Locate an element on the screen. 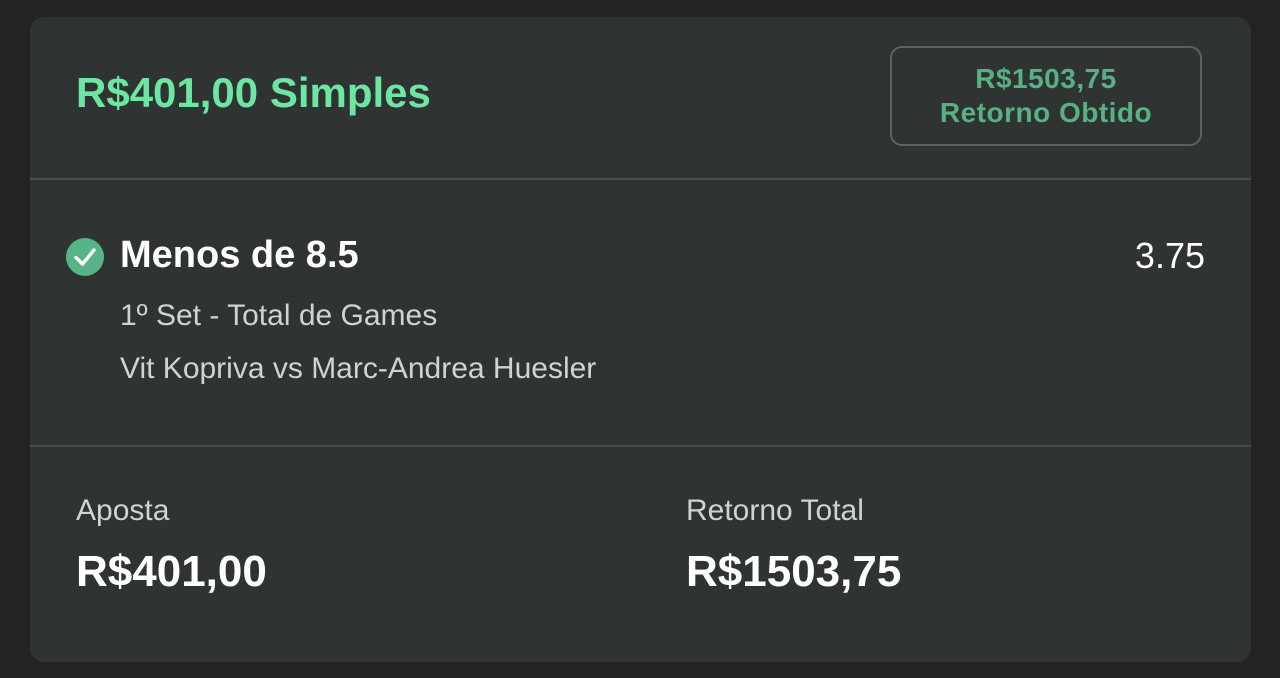 The width and height of the screenshot is (1280, 678). check-circle-icon is located at coordinates (85, 257).